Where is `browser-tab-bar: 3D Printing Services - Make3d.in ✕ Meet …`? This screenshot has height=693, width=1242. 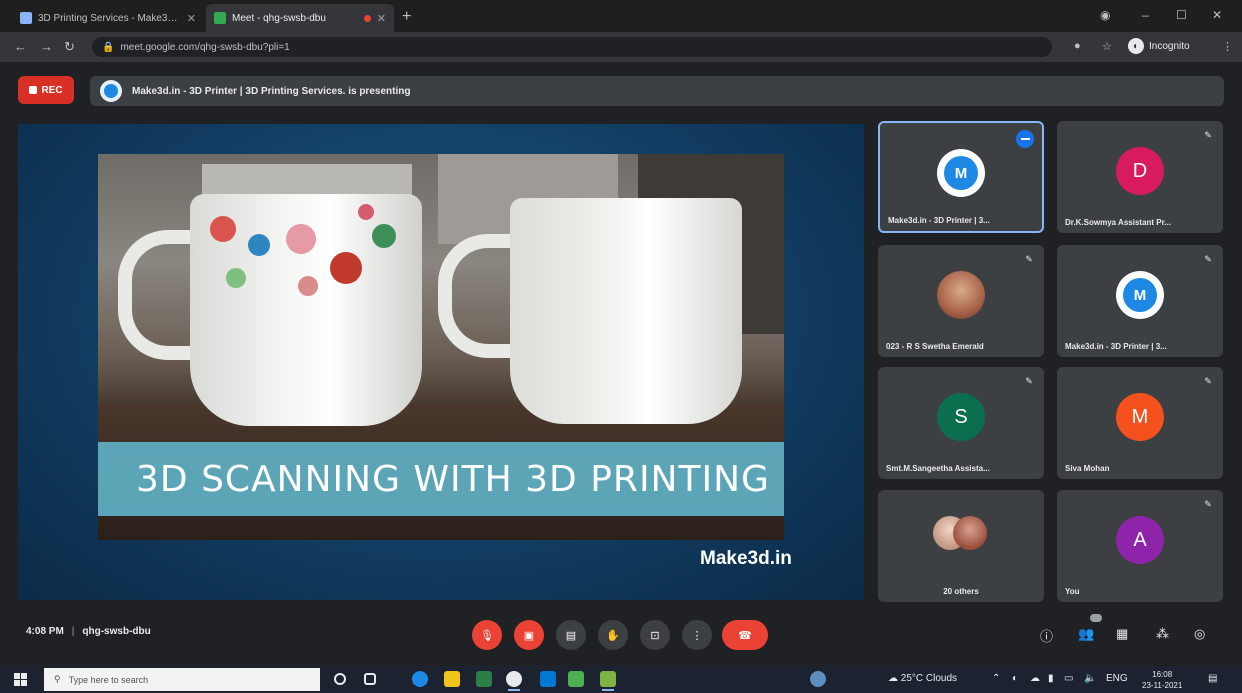
browser-tab-bar: 3D Printing Services - Make3d.in ✕ Meet … is located at coordinates (621, 16).